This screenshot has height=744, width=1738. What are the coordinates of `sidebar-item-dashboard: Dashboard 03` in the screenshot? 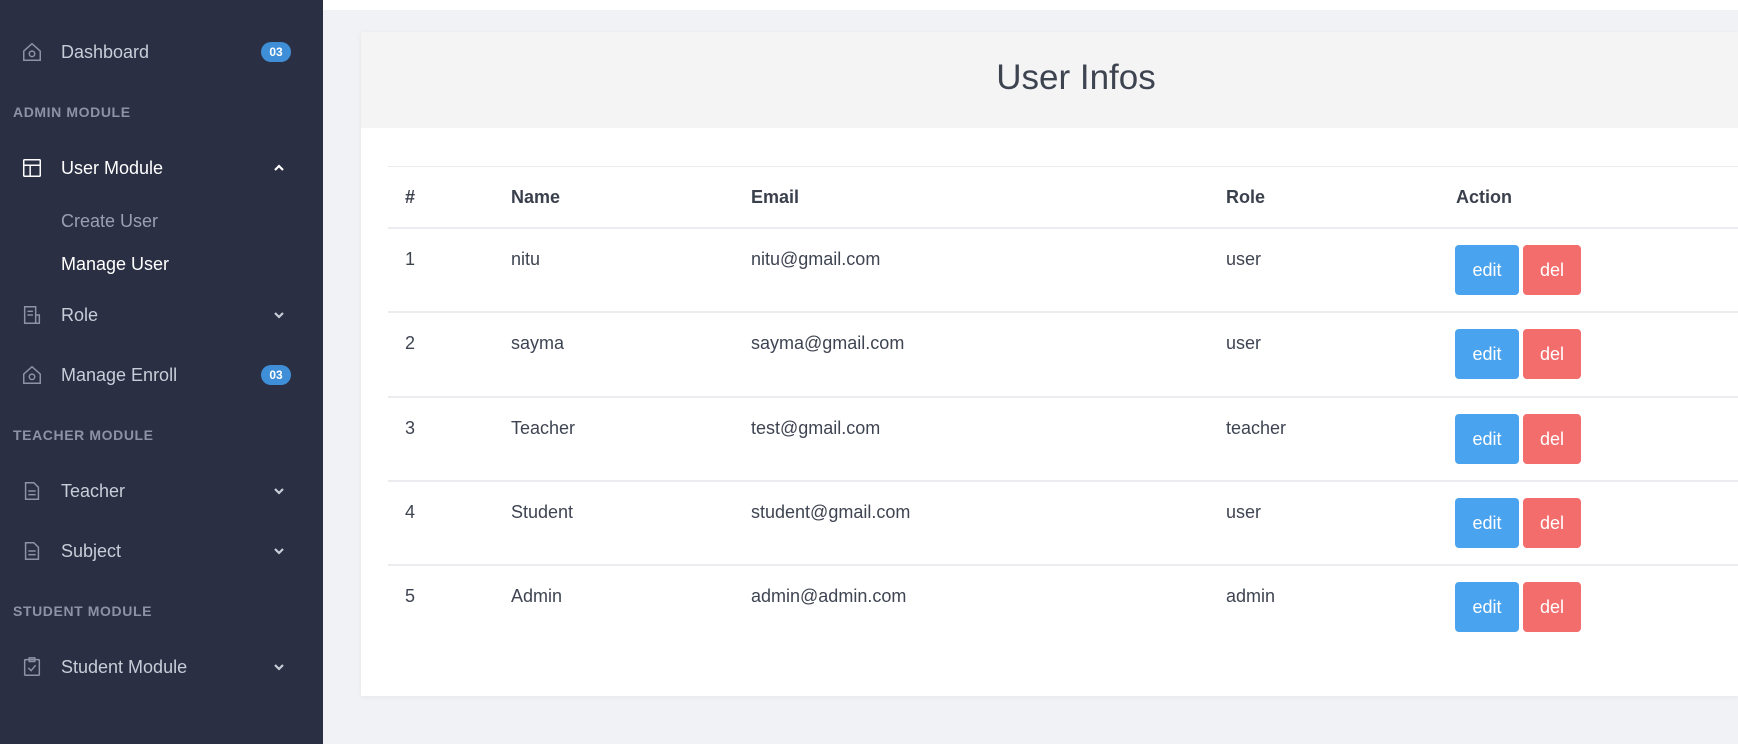 It's located at (161, 52).